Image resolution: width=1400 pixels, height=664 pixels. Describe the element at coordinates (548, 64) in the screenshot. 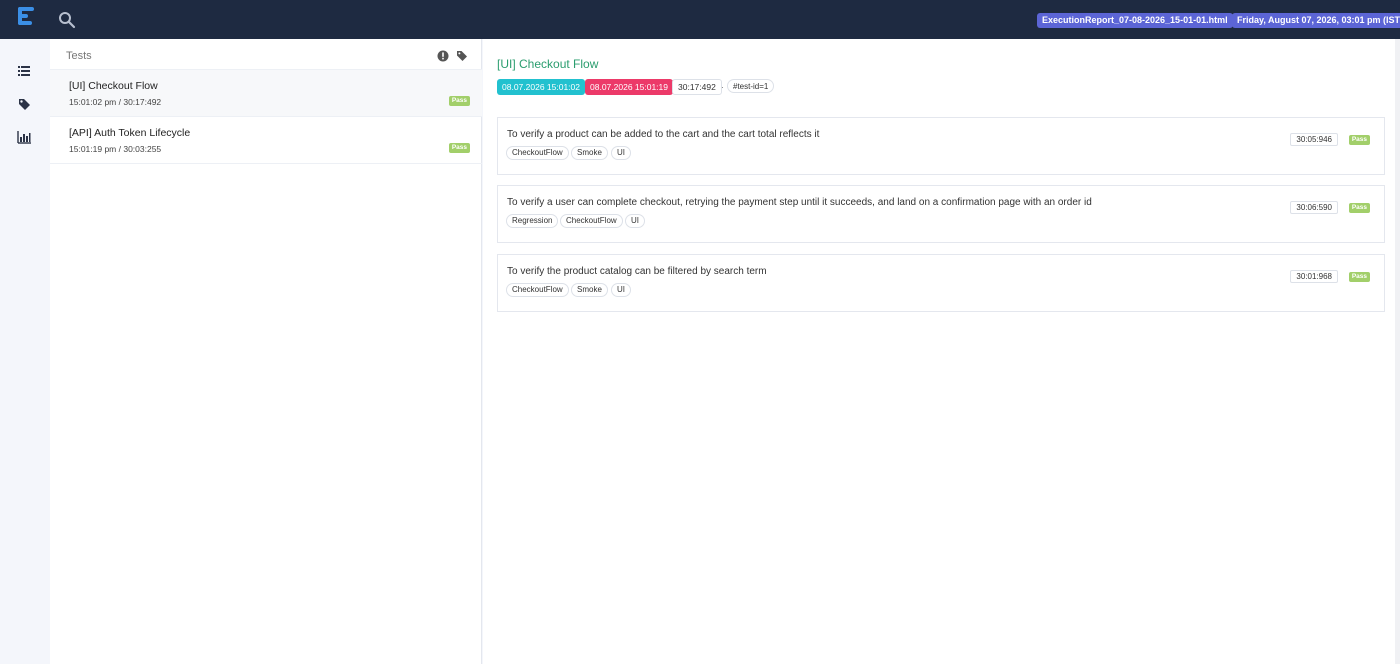

I see `test-detail-title: [UI] Checkout Flow` at that location.